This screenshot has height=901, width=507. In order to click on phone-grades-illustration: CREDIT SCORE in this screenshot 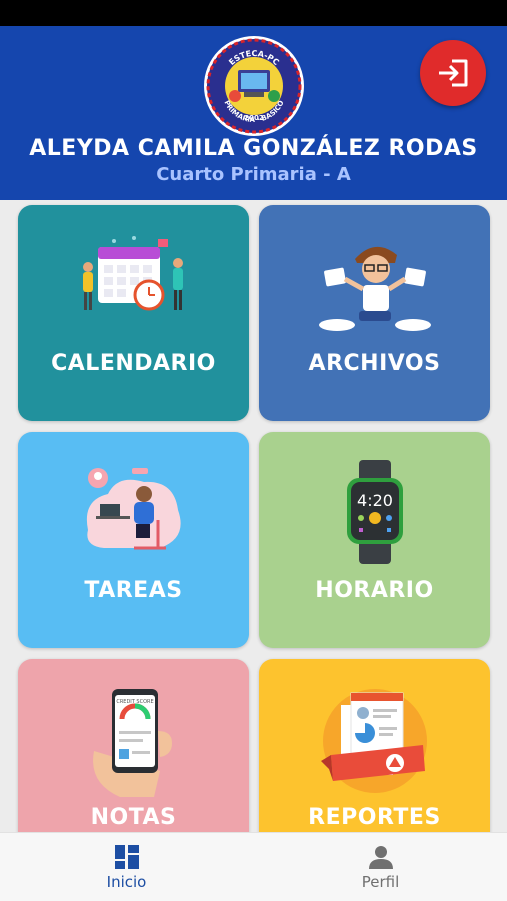, I will do `click(132, 743)`.